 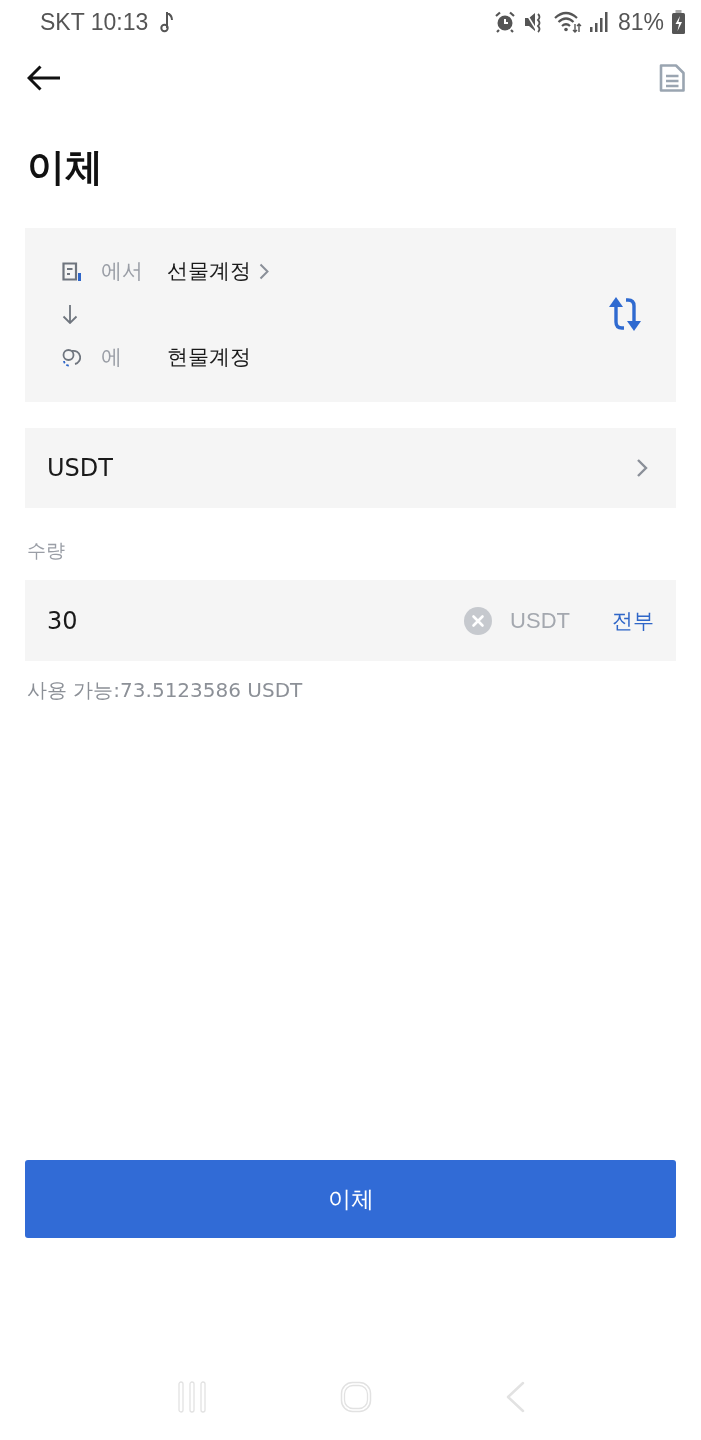 I want to click on alarm-icon, so click(x=504, y=22).